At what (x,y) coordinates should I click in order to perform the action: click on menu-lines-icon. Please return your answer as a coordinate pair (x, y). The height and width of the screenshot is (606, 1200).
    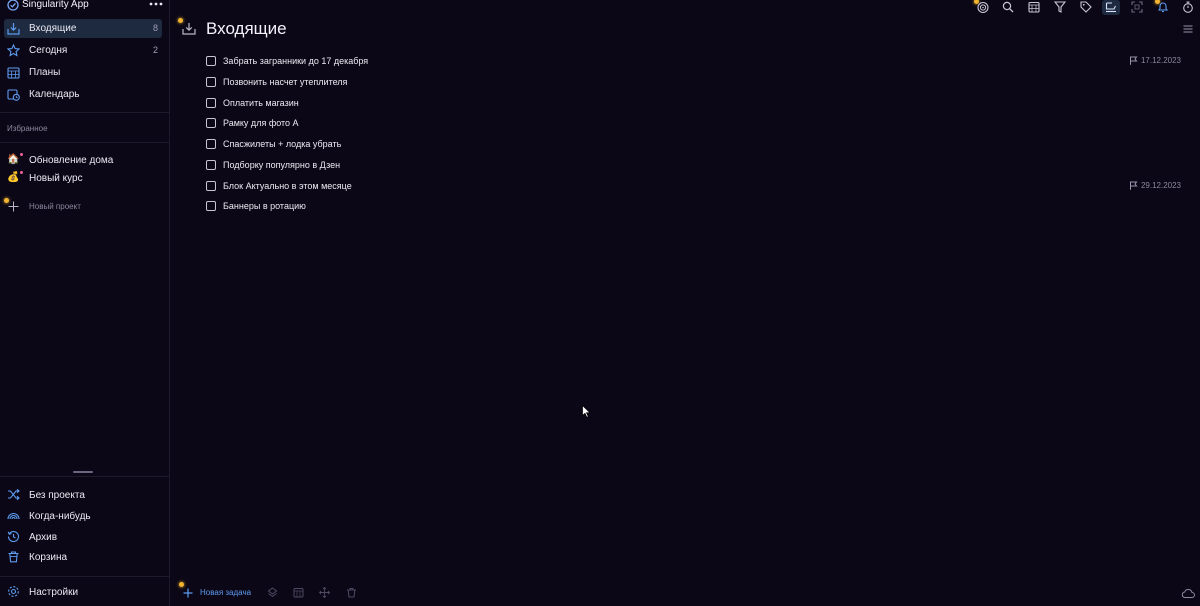
    Looking at the image, I should click on (1188, 29).